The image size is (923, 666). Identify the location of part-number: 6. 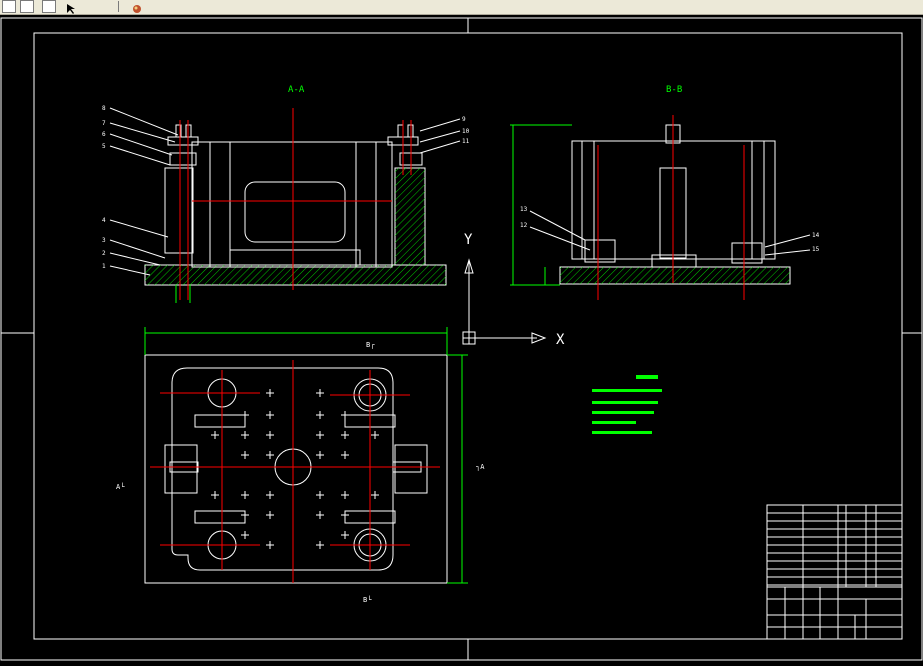
(104, 134).